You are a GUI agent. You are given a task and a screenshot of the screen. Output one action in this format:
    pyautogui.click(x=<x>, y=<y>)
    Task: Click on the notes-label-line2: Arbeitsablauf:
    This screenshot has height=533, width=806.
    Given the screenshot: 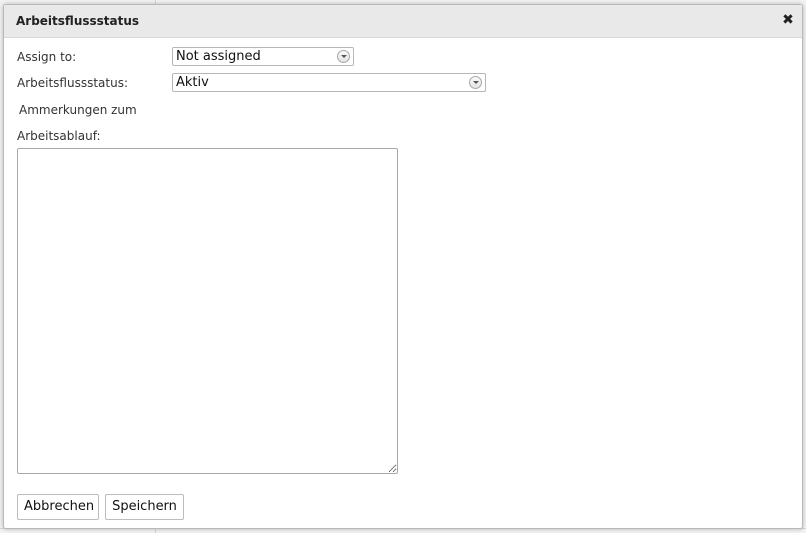 What is the action you would take?
    pyautogui.click(x=59, y=136)
    